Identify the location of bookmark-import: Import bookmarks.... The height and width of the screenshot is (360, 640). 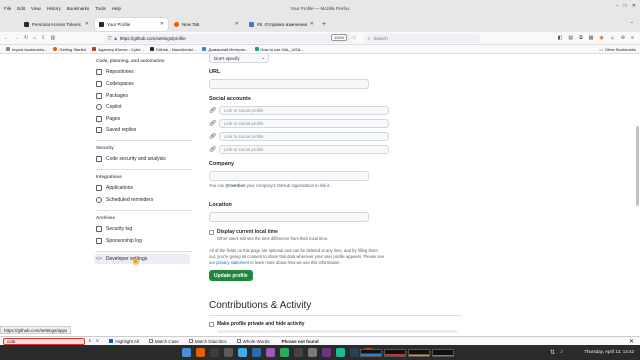
(26, 49).